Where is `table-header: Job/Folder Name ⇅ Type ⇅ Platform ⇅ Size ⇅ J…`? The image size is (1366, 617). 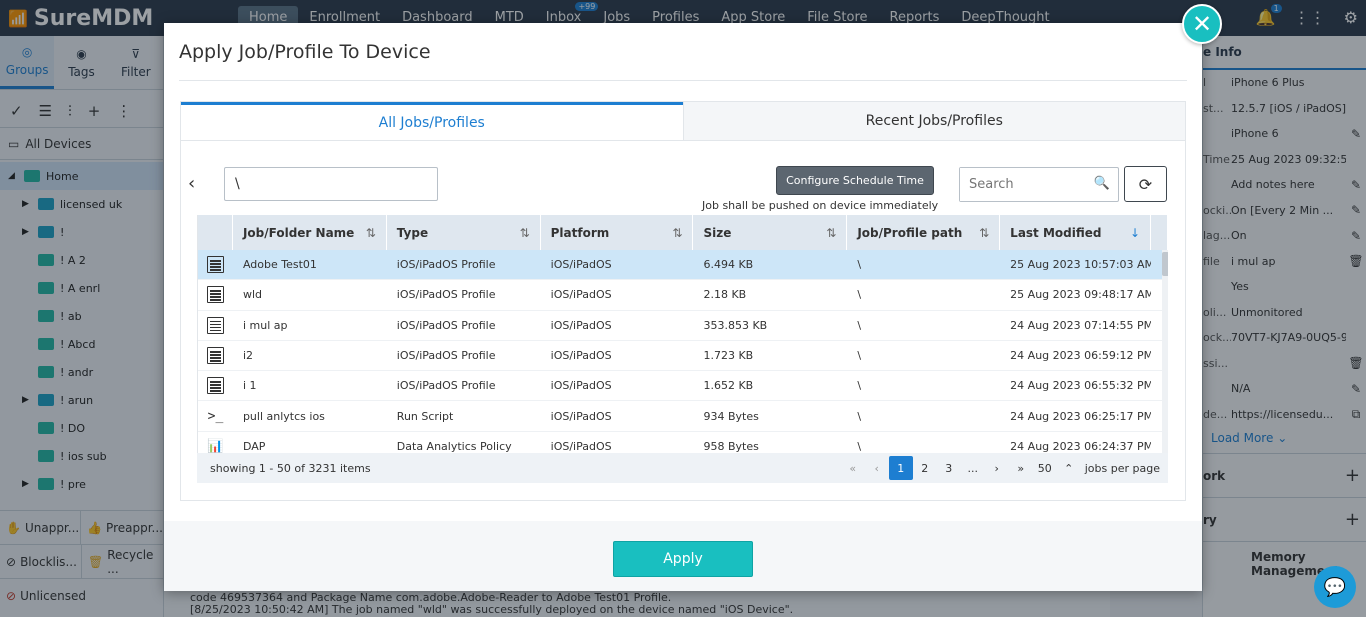
table-header: Job/Folder Name ⇅ Type ⇅ Platform ⇅ Size ⇅ J… is located at coordinates (683, 232).